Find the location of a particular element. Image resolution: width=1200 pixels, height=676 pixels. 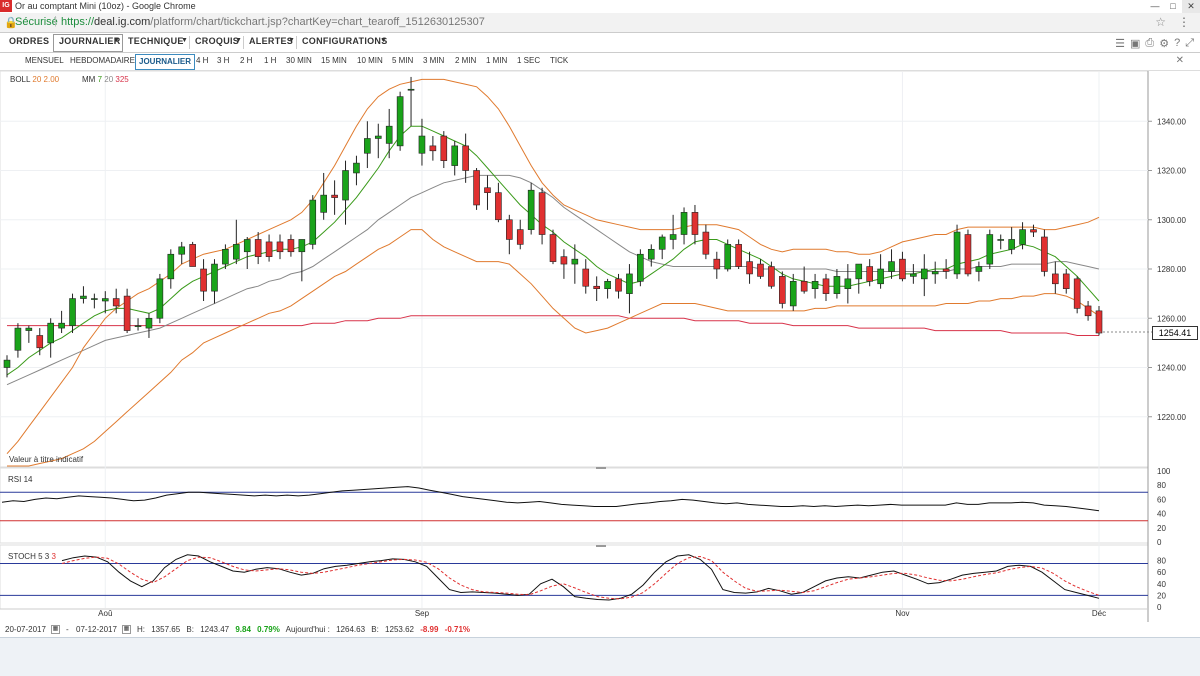

x-tick-label: Aoû is located at coordinates (105, 613).